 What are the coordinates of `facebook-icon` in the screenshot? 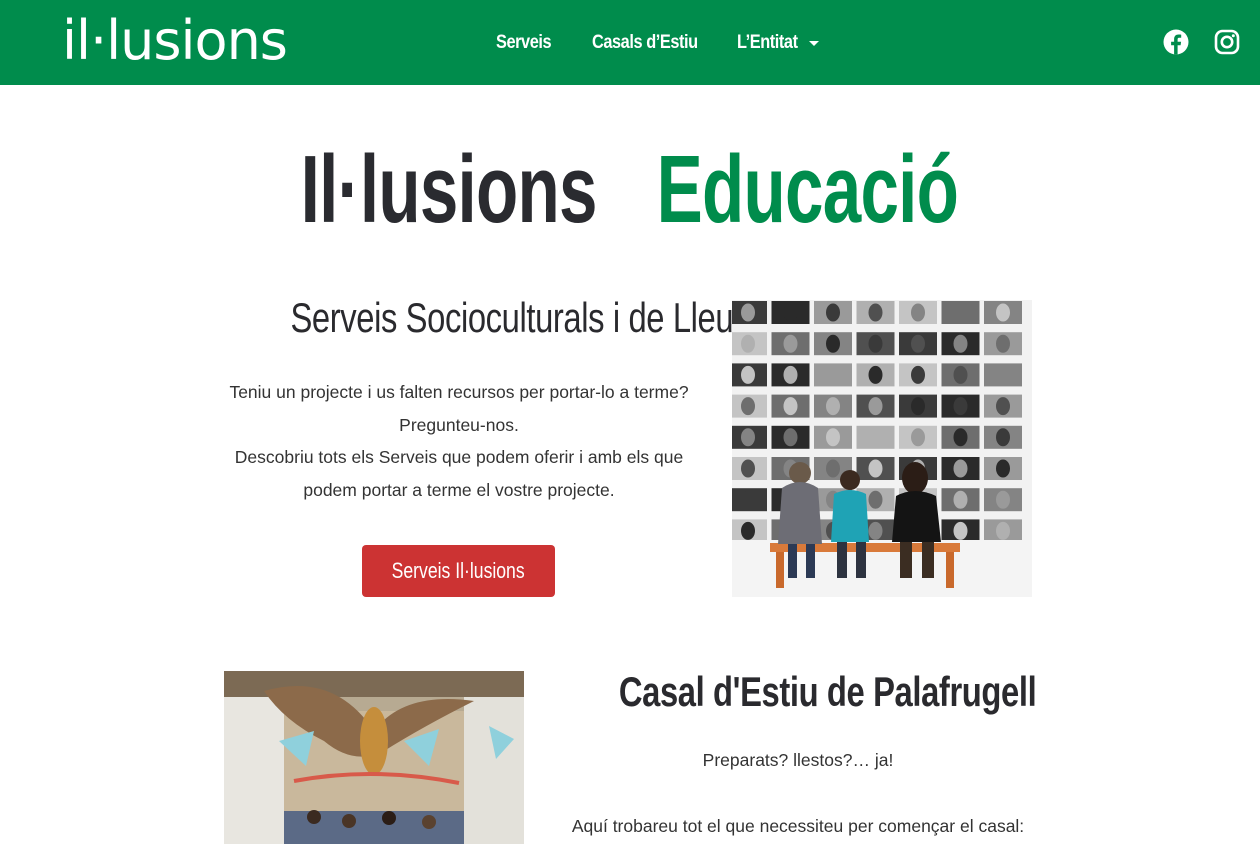 It's located at (1176, 42).